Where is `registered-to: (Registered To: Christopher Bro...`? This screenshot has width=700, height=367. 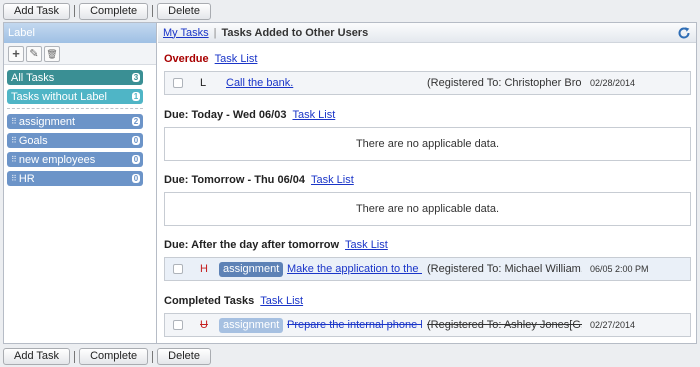 registered-to: (Registered To: Christopher Bro... is located at coordinates (504, 83).